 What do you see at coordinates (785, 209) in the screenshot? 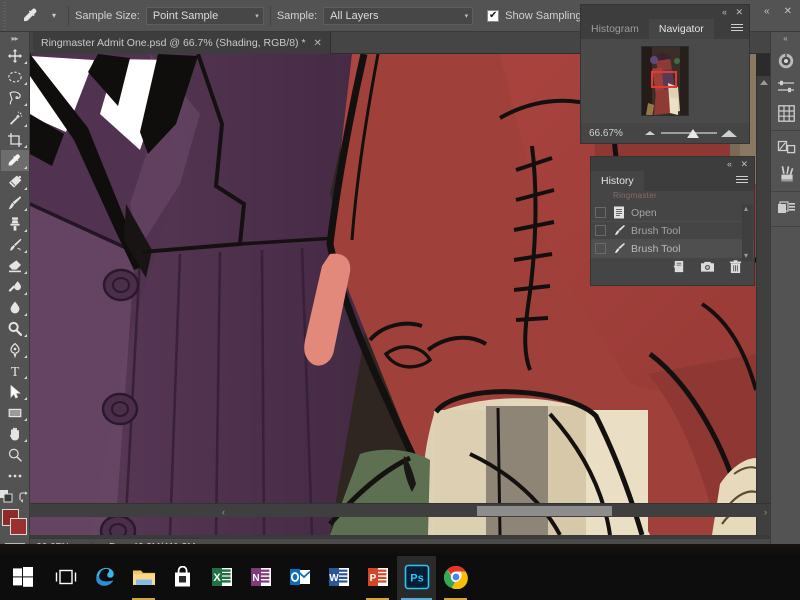
I see `rail-layers-panel-icon` at bounding box center [785, 209].